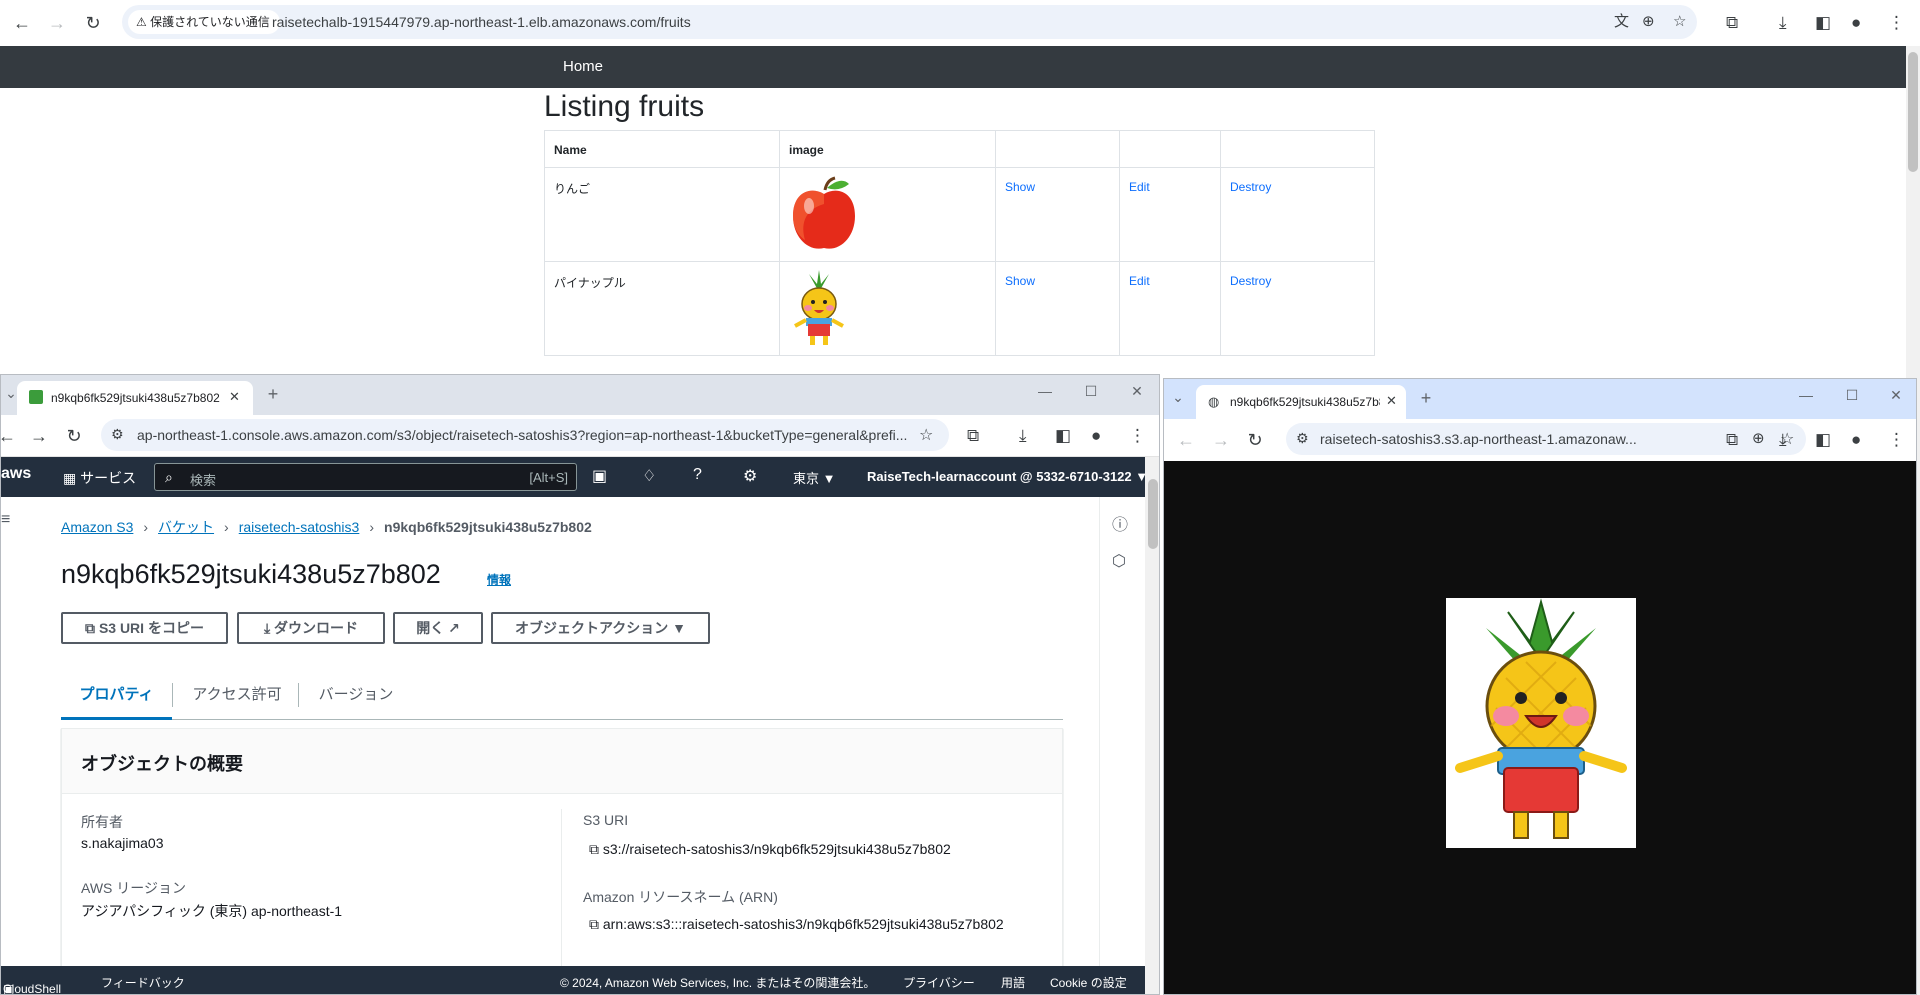 This screenshot has width=1920, height=995. What do you see at coordinates (135, 398) in the screenshot?
I see `browser-tab: n9kqb6fk529jtsuki438u5z7b802 ✕` at bounding box center [135, 398].